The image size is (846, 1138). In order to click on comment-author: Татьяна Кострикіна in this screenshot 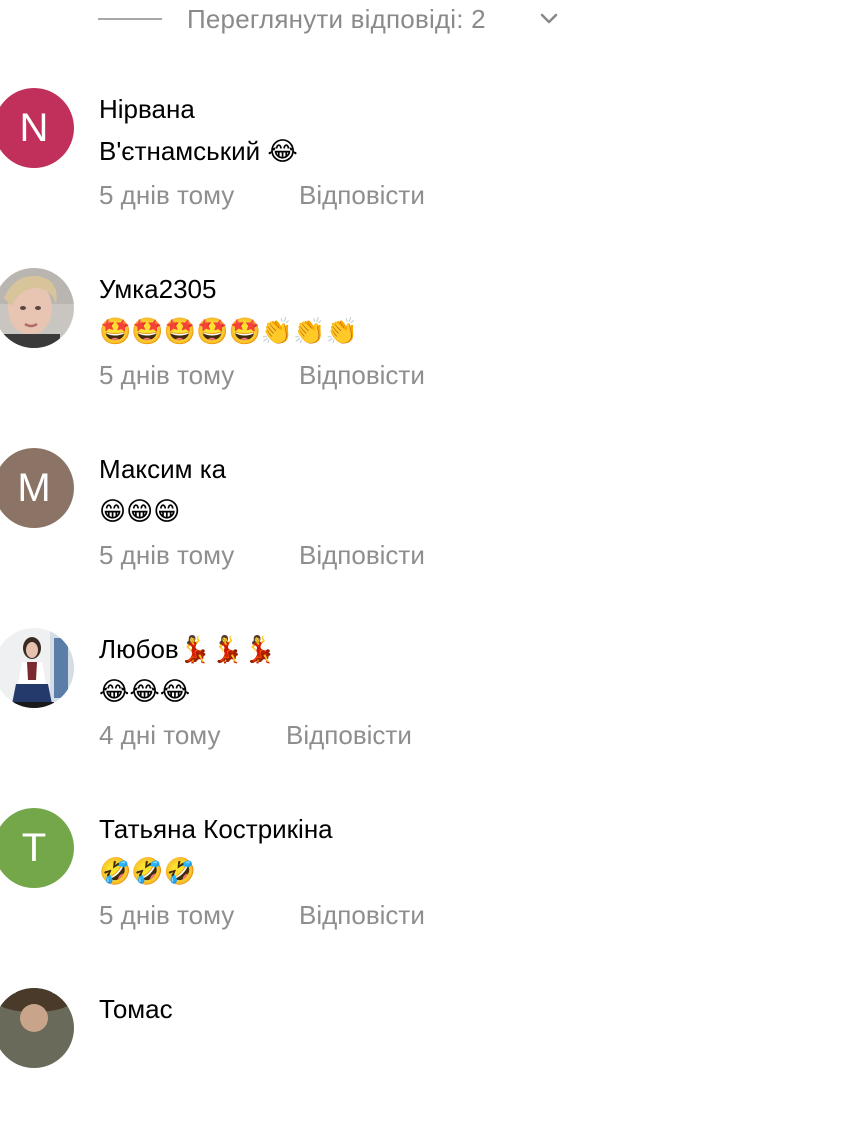, I will do `click(216, 829)`.